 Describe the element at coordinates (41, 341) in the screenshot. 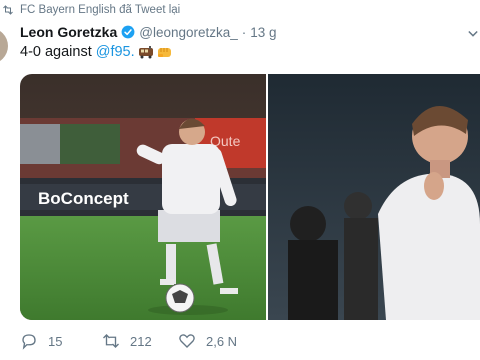

I see `reply-button: 15` at that location.